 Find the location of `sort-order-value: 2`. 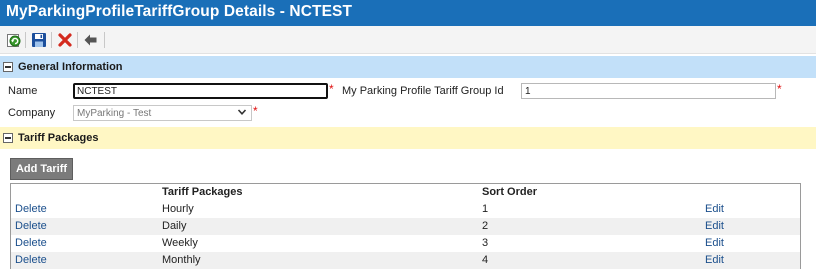

sort-order-value: 2 is located at coordinates (485, 226).